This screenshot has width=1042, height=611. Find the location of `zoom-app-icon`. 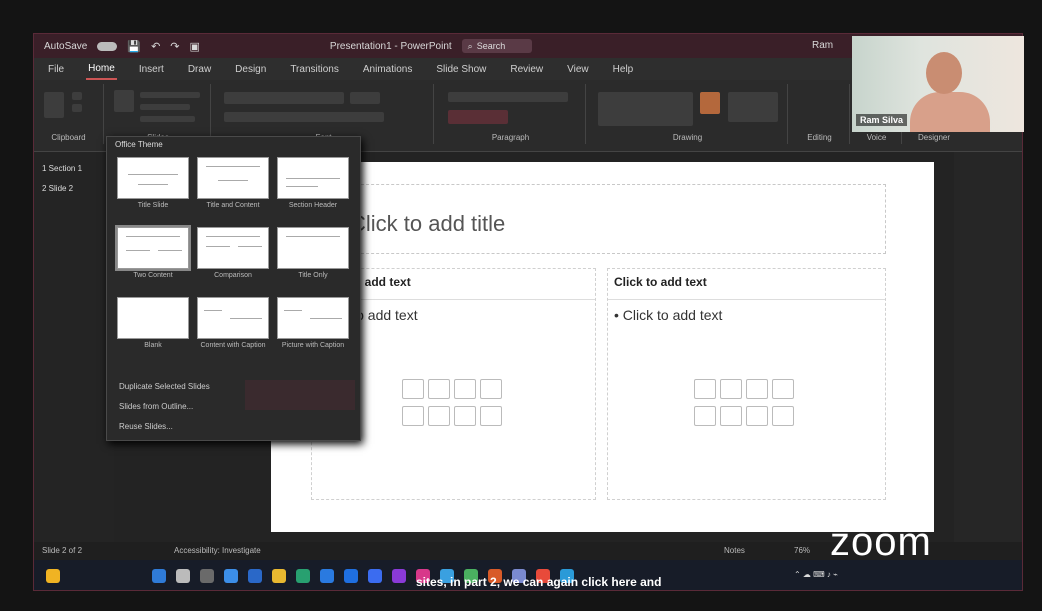

zoom-app-icon is located at coordinates (375, 576).